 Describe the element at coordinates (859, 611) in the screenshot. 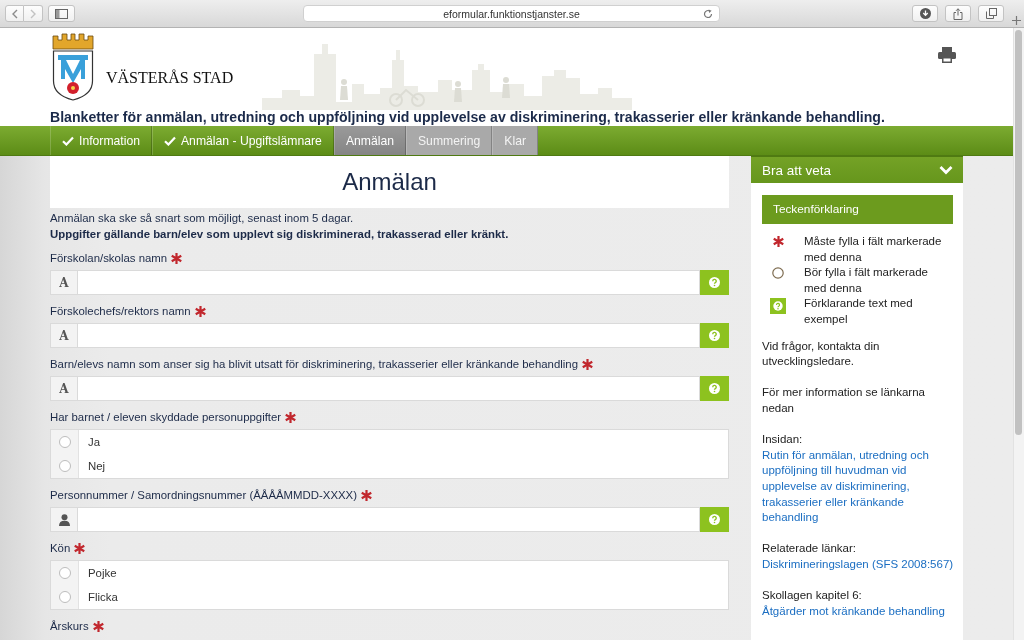

I see `info-link: Åtgärder mot kränkande behandling` at that location.